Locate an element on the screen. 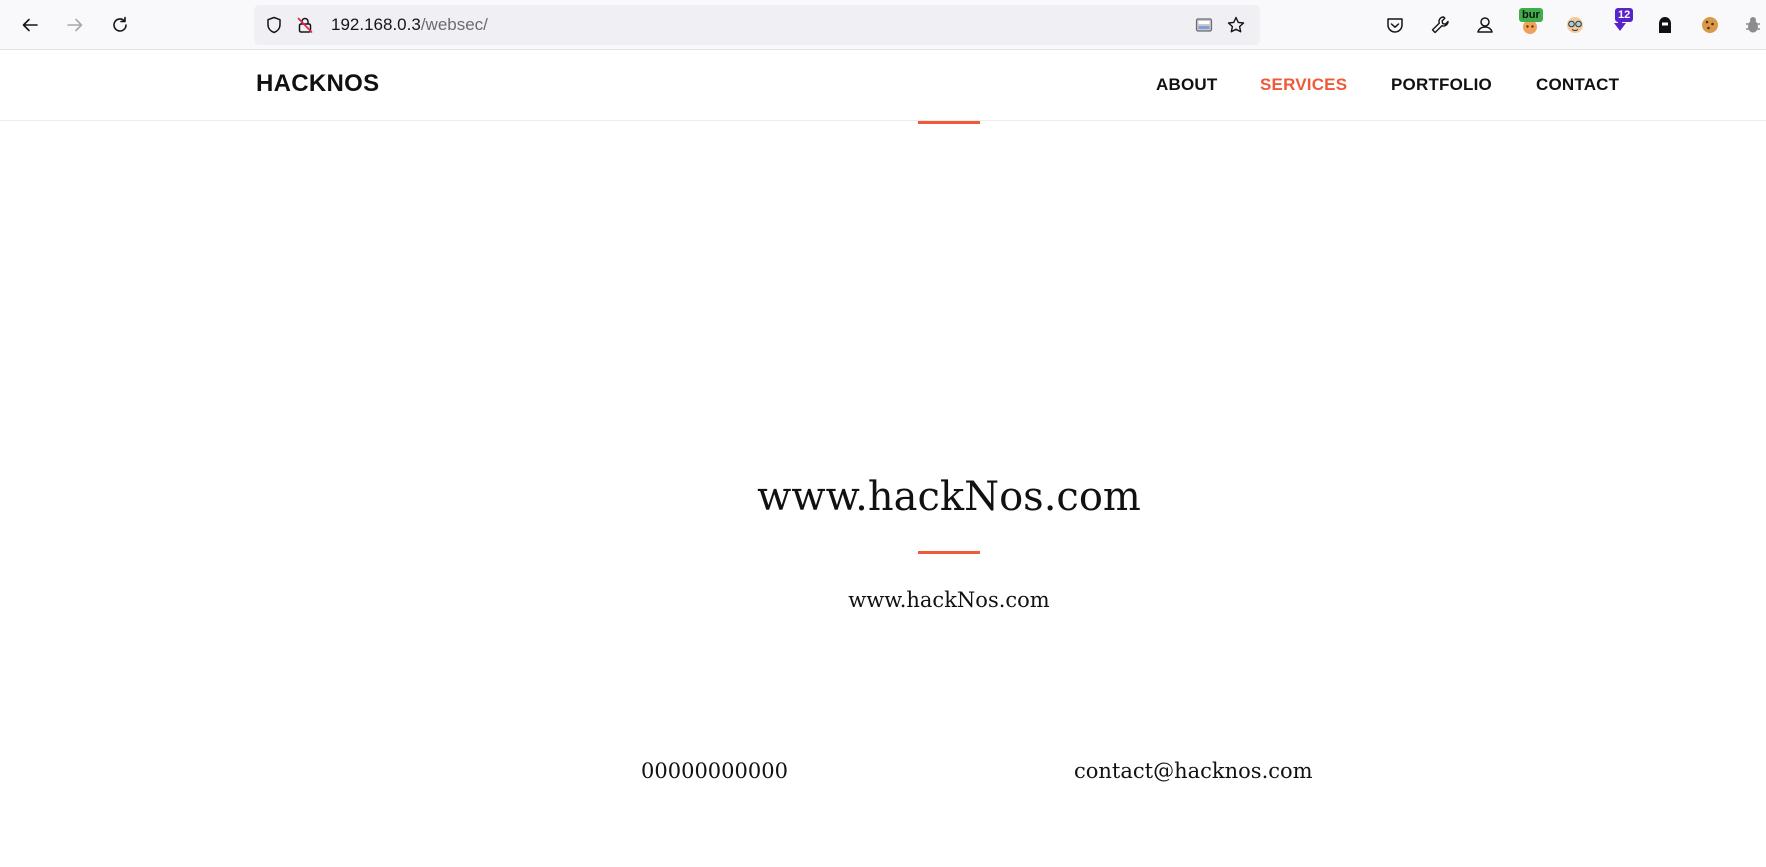  bug-extension-button is located at coordinates (1751, 25).